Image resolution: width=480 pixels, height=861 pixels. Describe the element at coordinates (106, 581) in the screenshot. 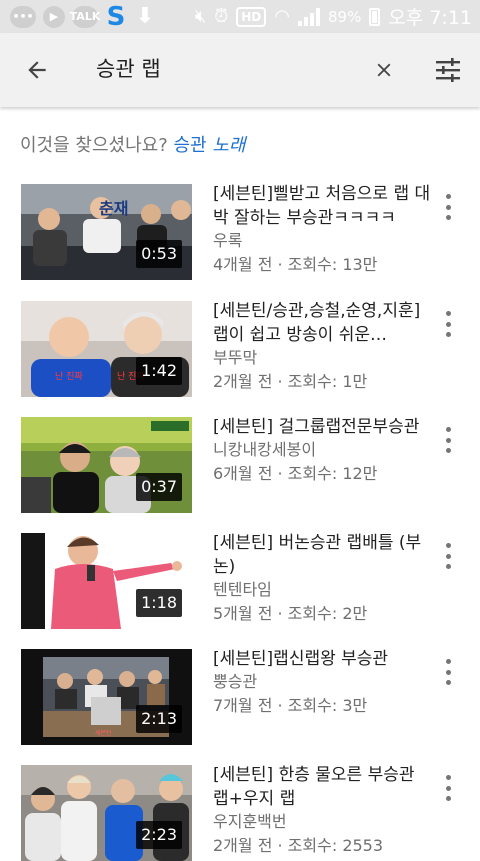

I see `video-thumbnail: 1:18` at that location.